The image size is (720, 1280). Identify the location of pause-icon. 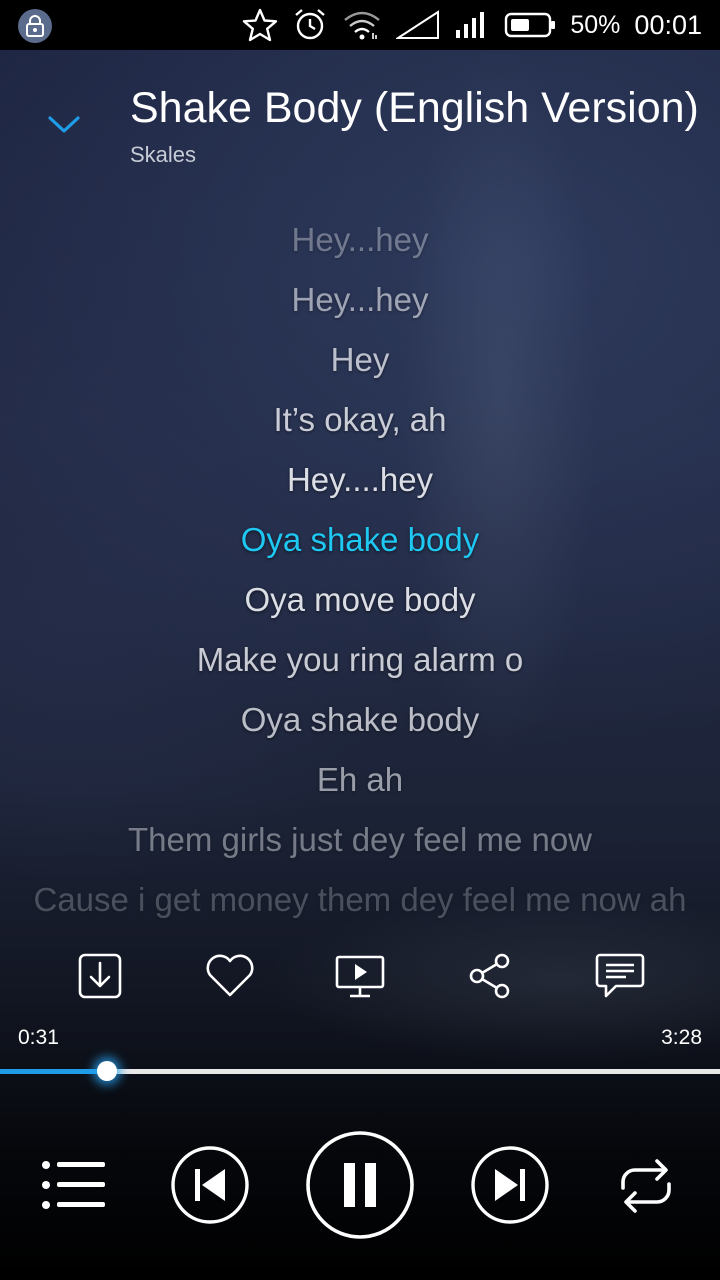
(360, 1185).